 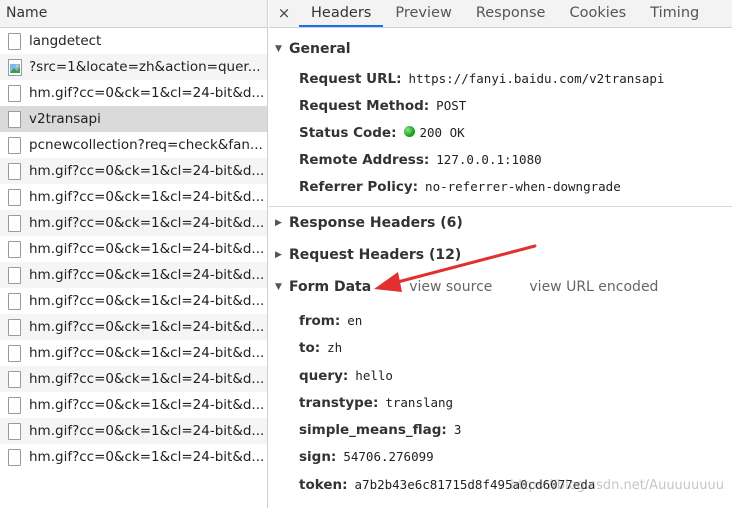 What do you see at coordinates (500, 429) in the screenshot?
I see `form-data-row: simple_means_flag: 3` at bounding box center [500, 429].